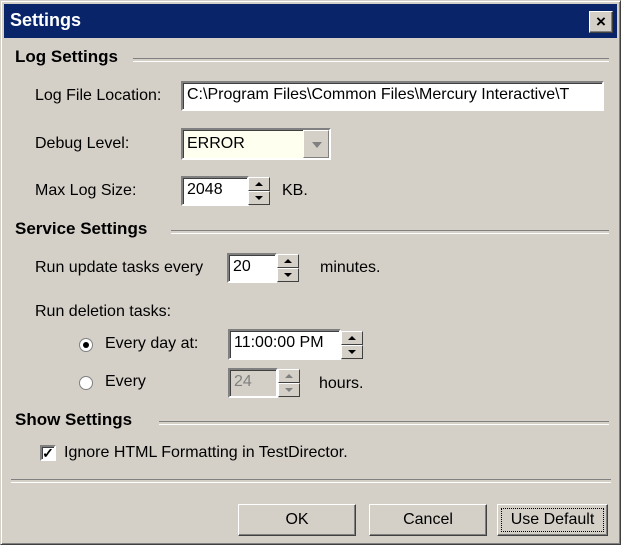 The width and height of the screenshot is (621, 545). What do you see at coordinates (253, 383) in the screenshot?
I see `every-hours-input: 24` at bounding box center [253, 383].